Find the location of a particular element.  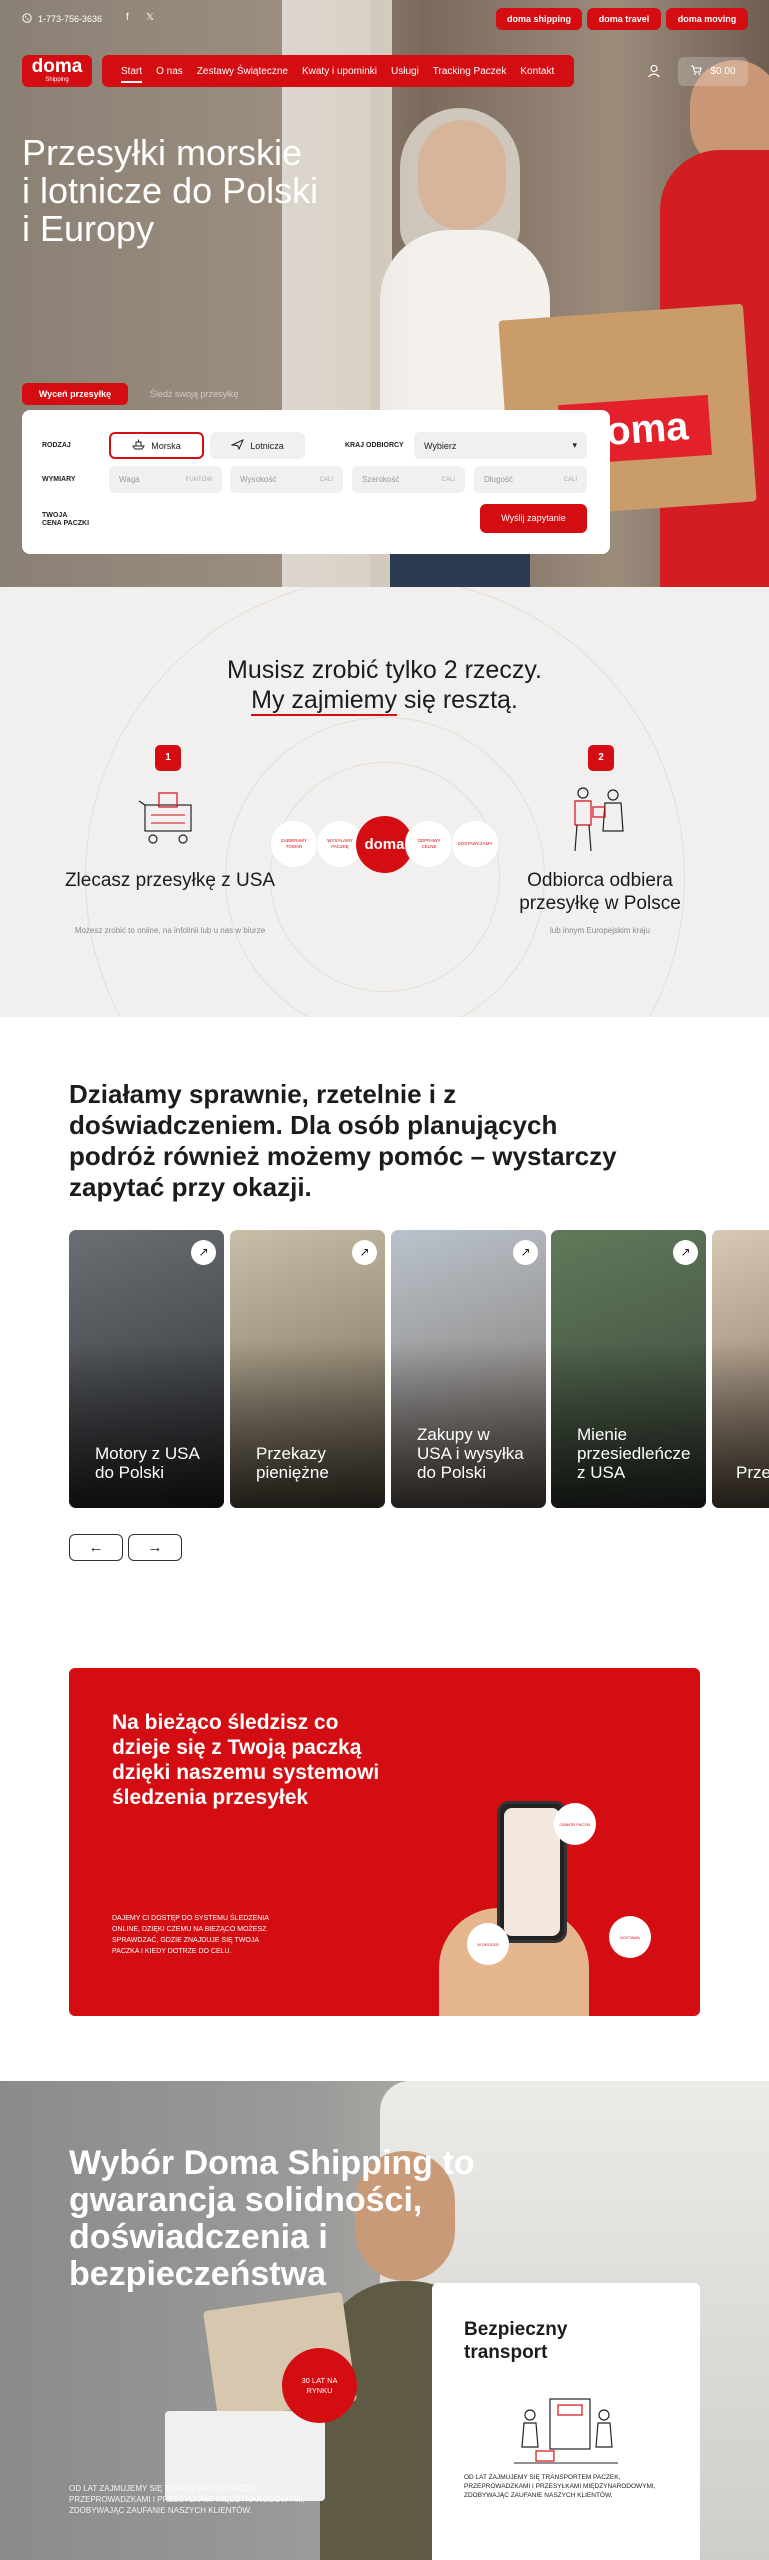

doma-logo: doma Shipping is located at coordinates (57, 71).